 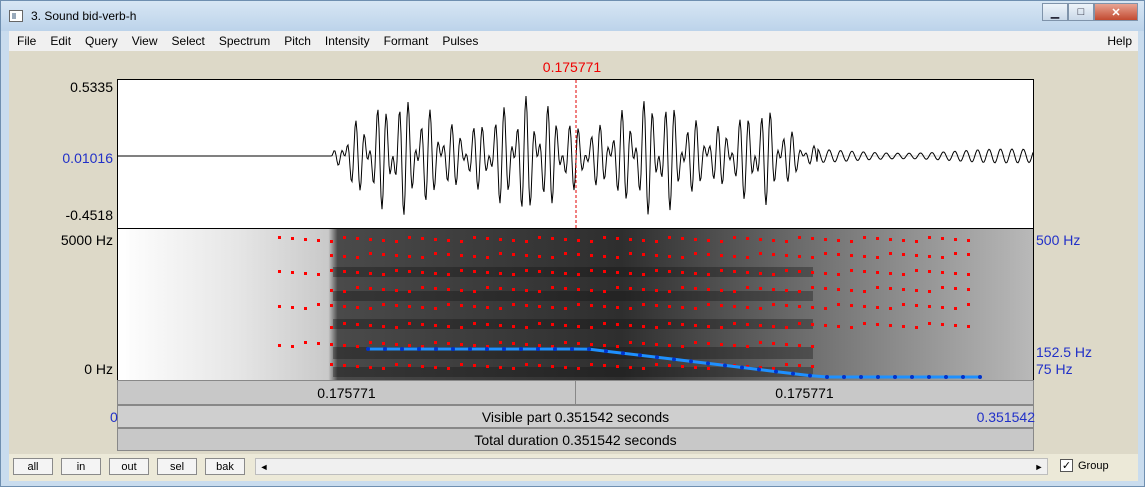 What do you see at coordinates (1055, 12) in the screenshot?
I see `minimize-button: ▁` at bounding box center [1055, 12].